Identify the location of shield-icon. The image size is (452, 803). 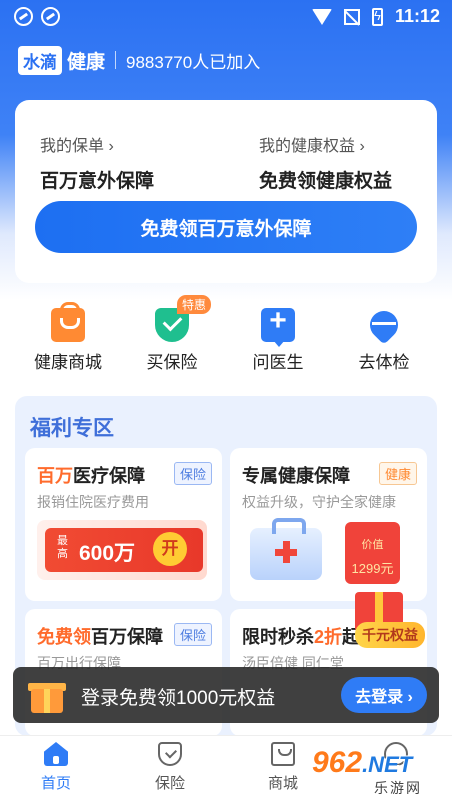
(170, 754).